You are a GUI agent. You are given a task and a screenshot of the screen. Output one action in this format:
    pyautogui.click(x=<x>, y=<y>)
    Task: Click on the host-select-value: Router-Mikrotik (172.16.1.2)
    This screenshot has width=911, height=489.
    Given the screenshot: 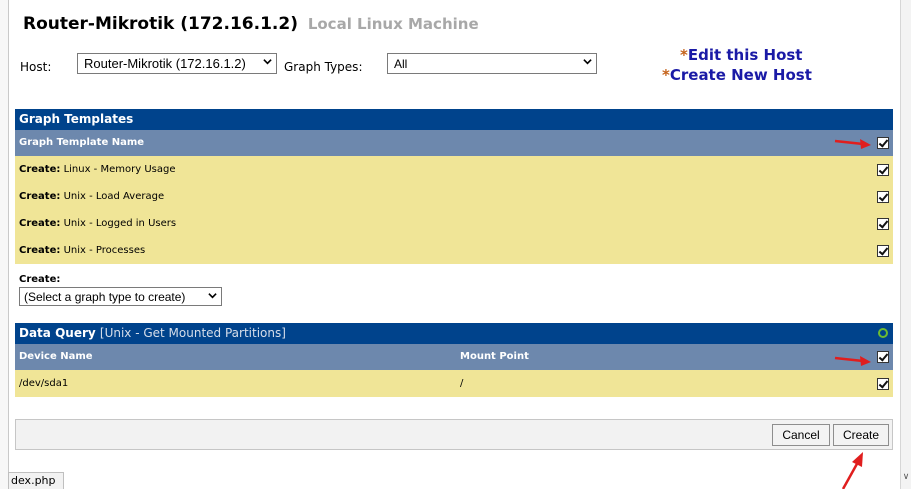 What is the action you would take?
    pyautogui.click(x=165, y=63)
    